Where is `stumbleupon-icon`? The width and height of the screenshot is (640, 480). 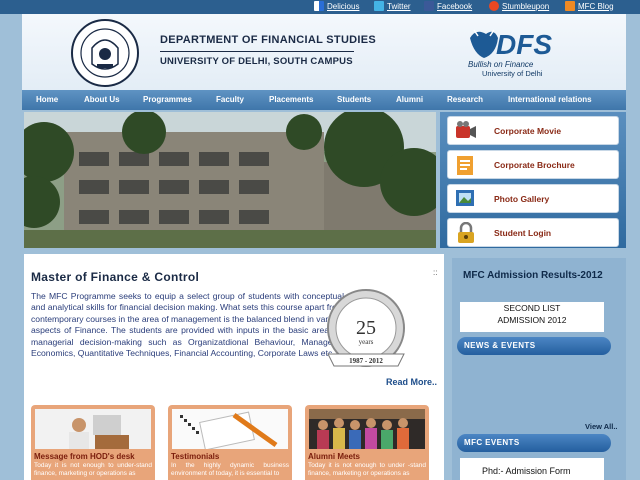
stumbleupon-icon is located at coordinates (494, 6).